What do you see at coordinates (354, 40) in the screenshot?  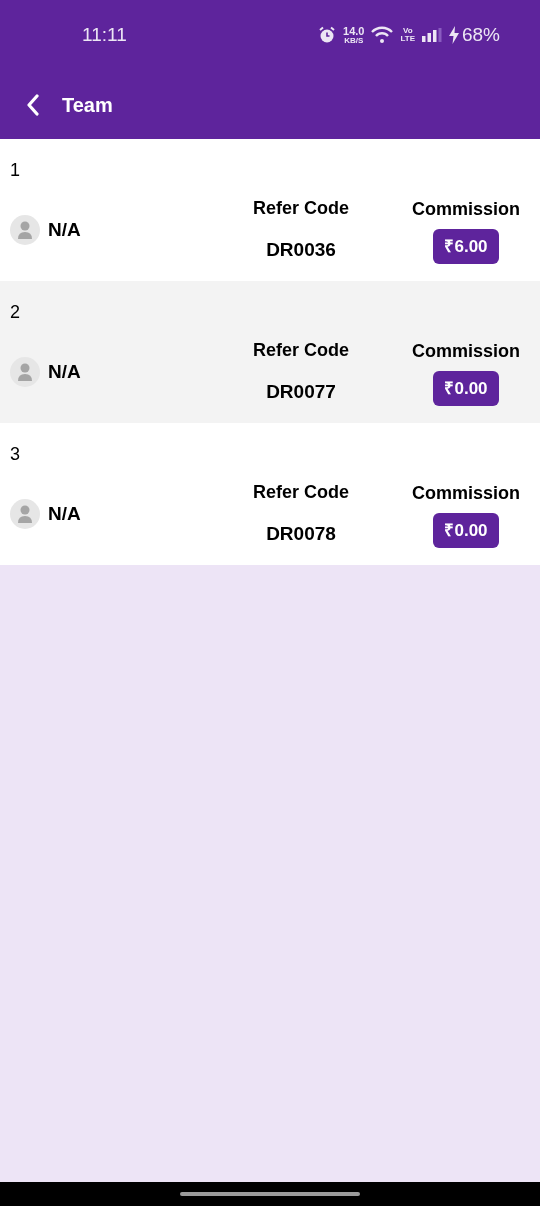 I see `speed-unit: KB/S` at bounding box center [354, 40].